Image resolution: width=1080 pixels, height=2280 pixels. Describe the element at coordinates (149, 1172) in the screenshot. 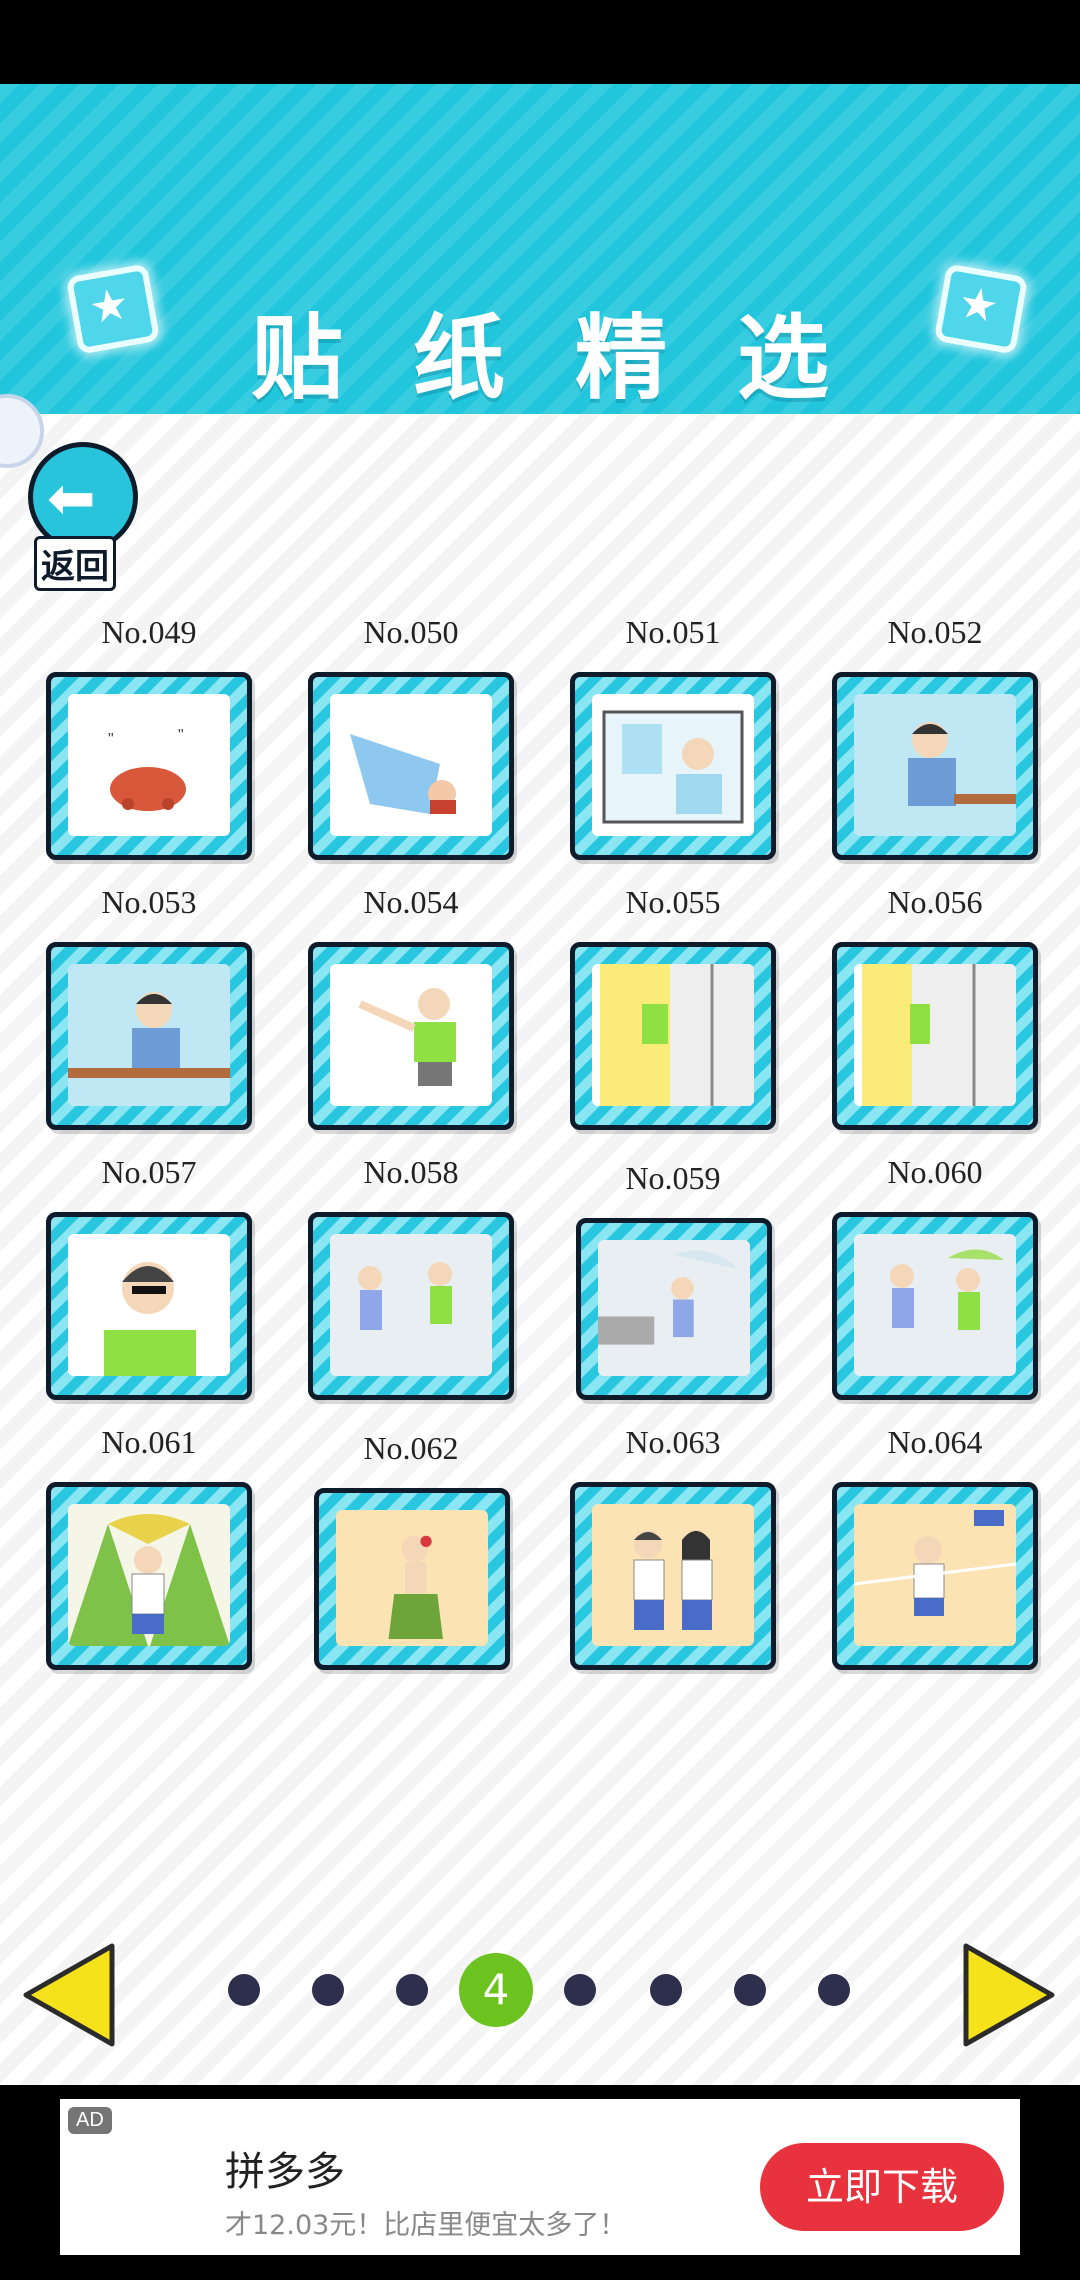

I see `sticker-number: No.057` at that location.